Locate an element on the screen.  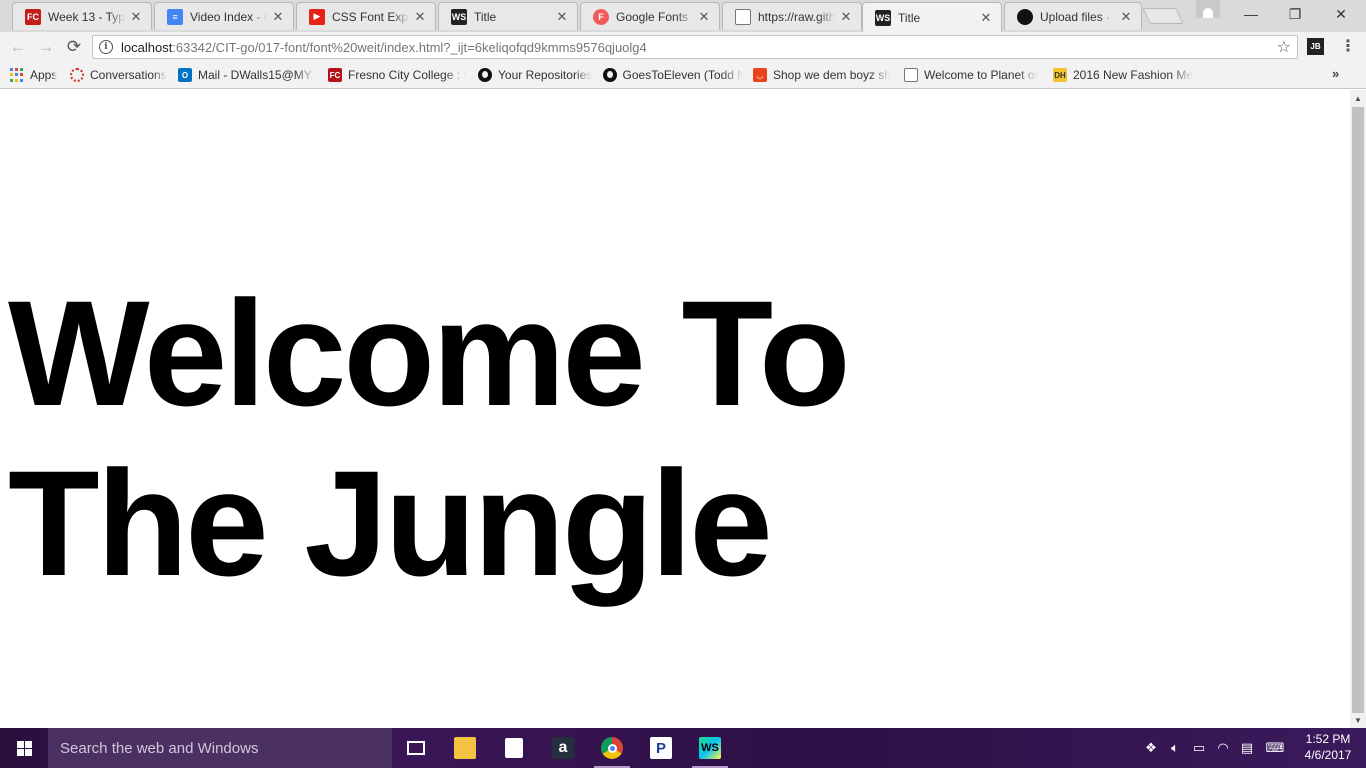
url-host: localhost is located at coordinates (147, 47).